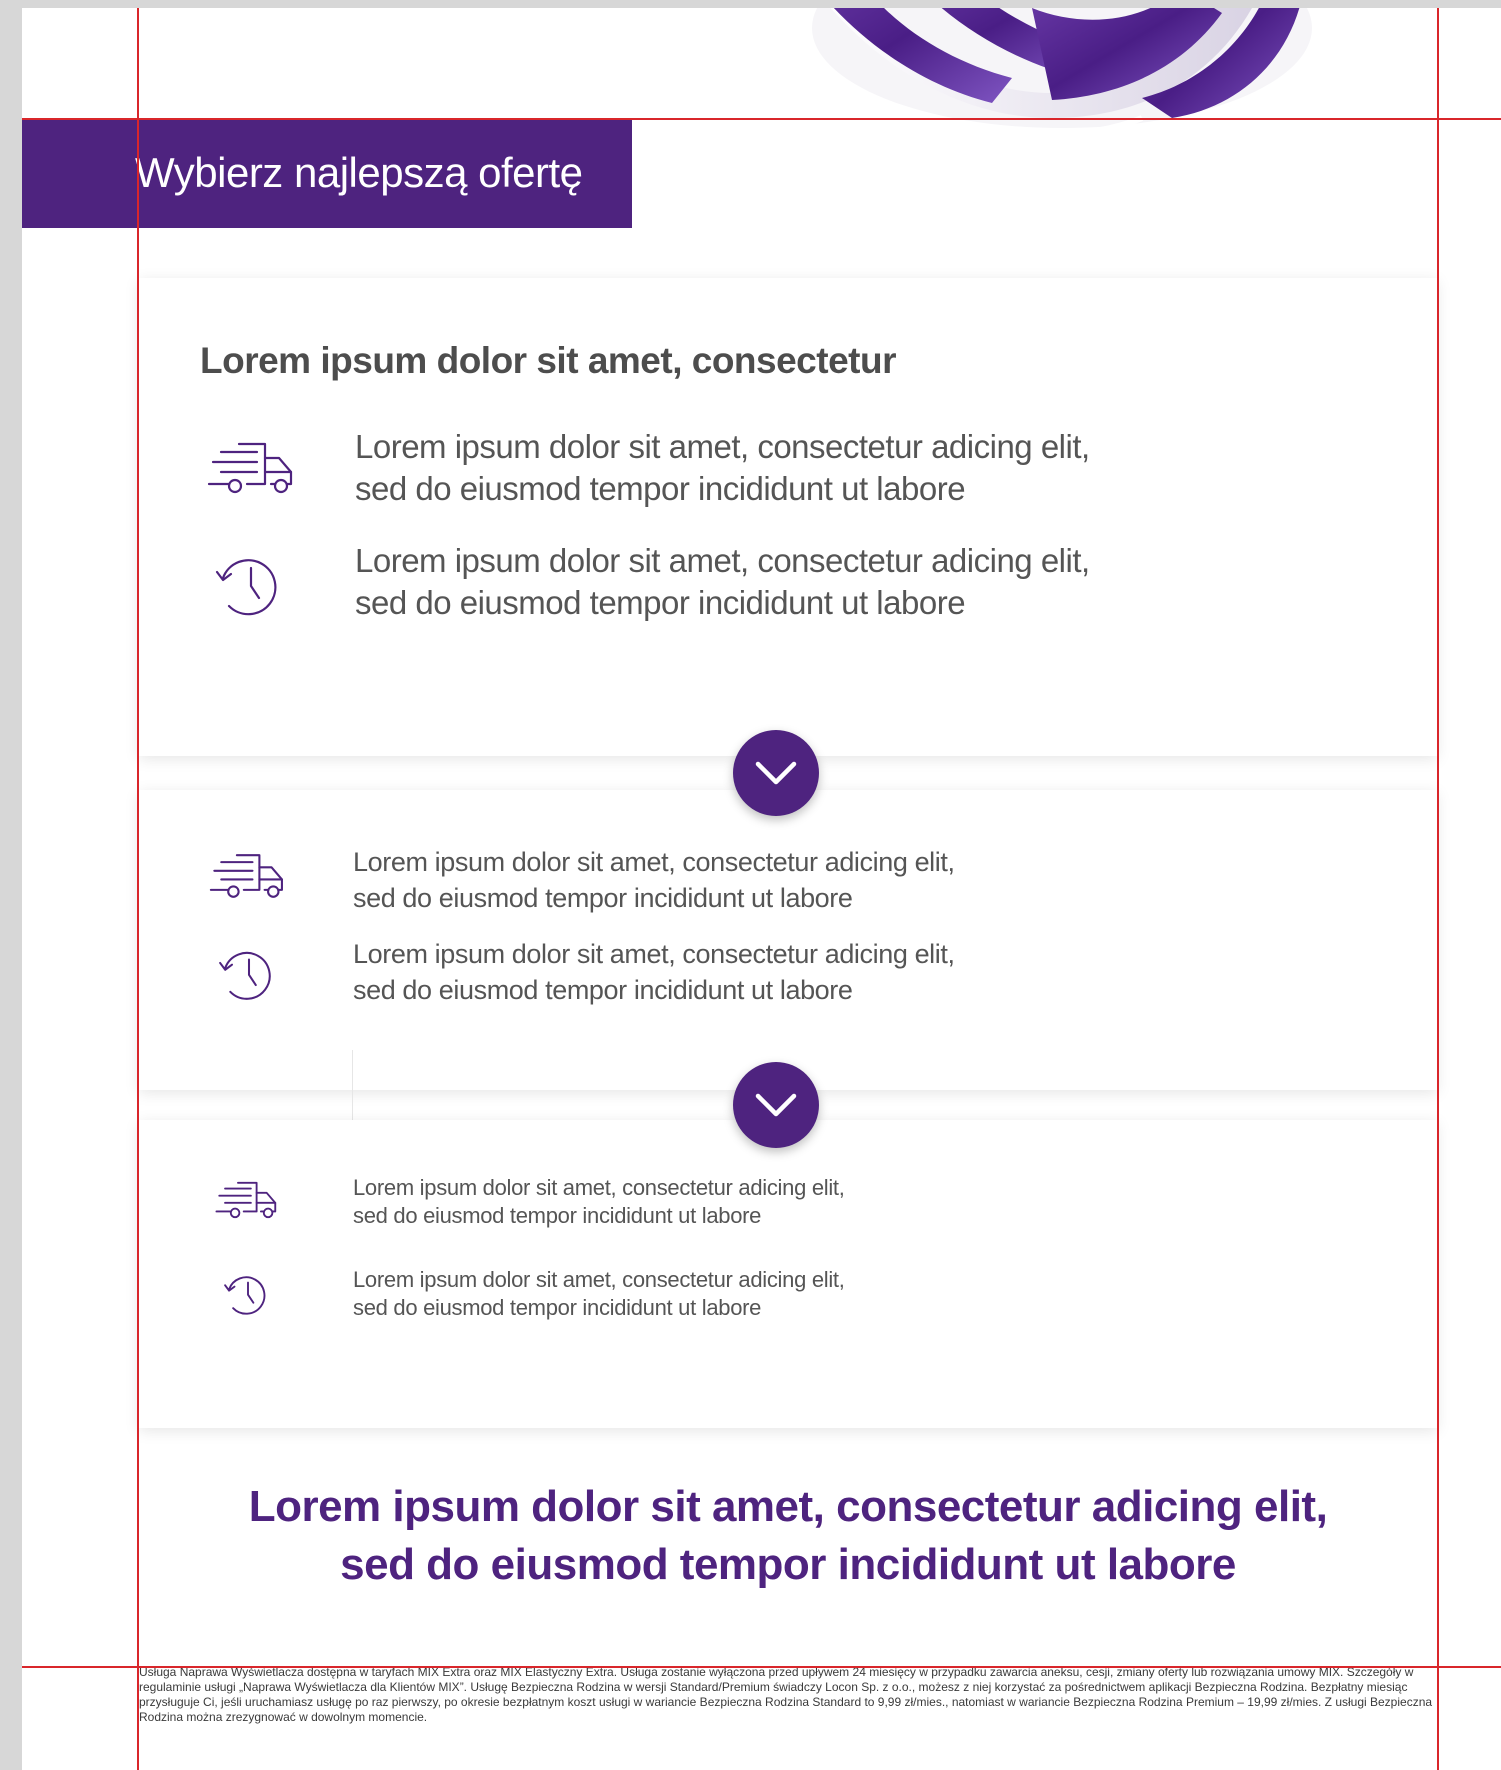 This screenshot has height=1770, width=1501. I want to click on divider, so click(352, 1089).